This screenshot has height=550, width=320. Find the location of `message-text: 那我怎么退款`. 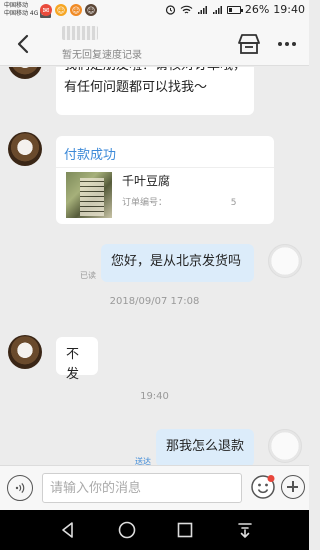

message-text: 那我怎么退款 is located at coordinates (205, 446).